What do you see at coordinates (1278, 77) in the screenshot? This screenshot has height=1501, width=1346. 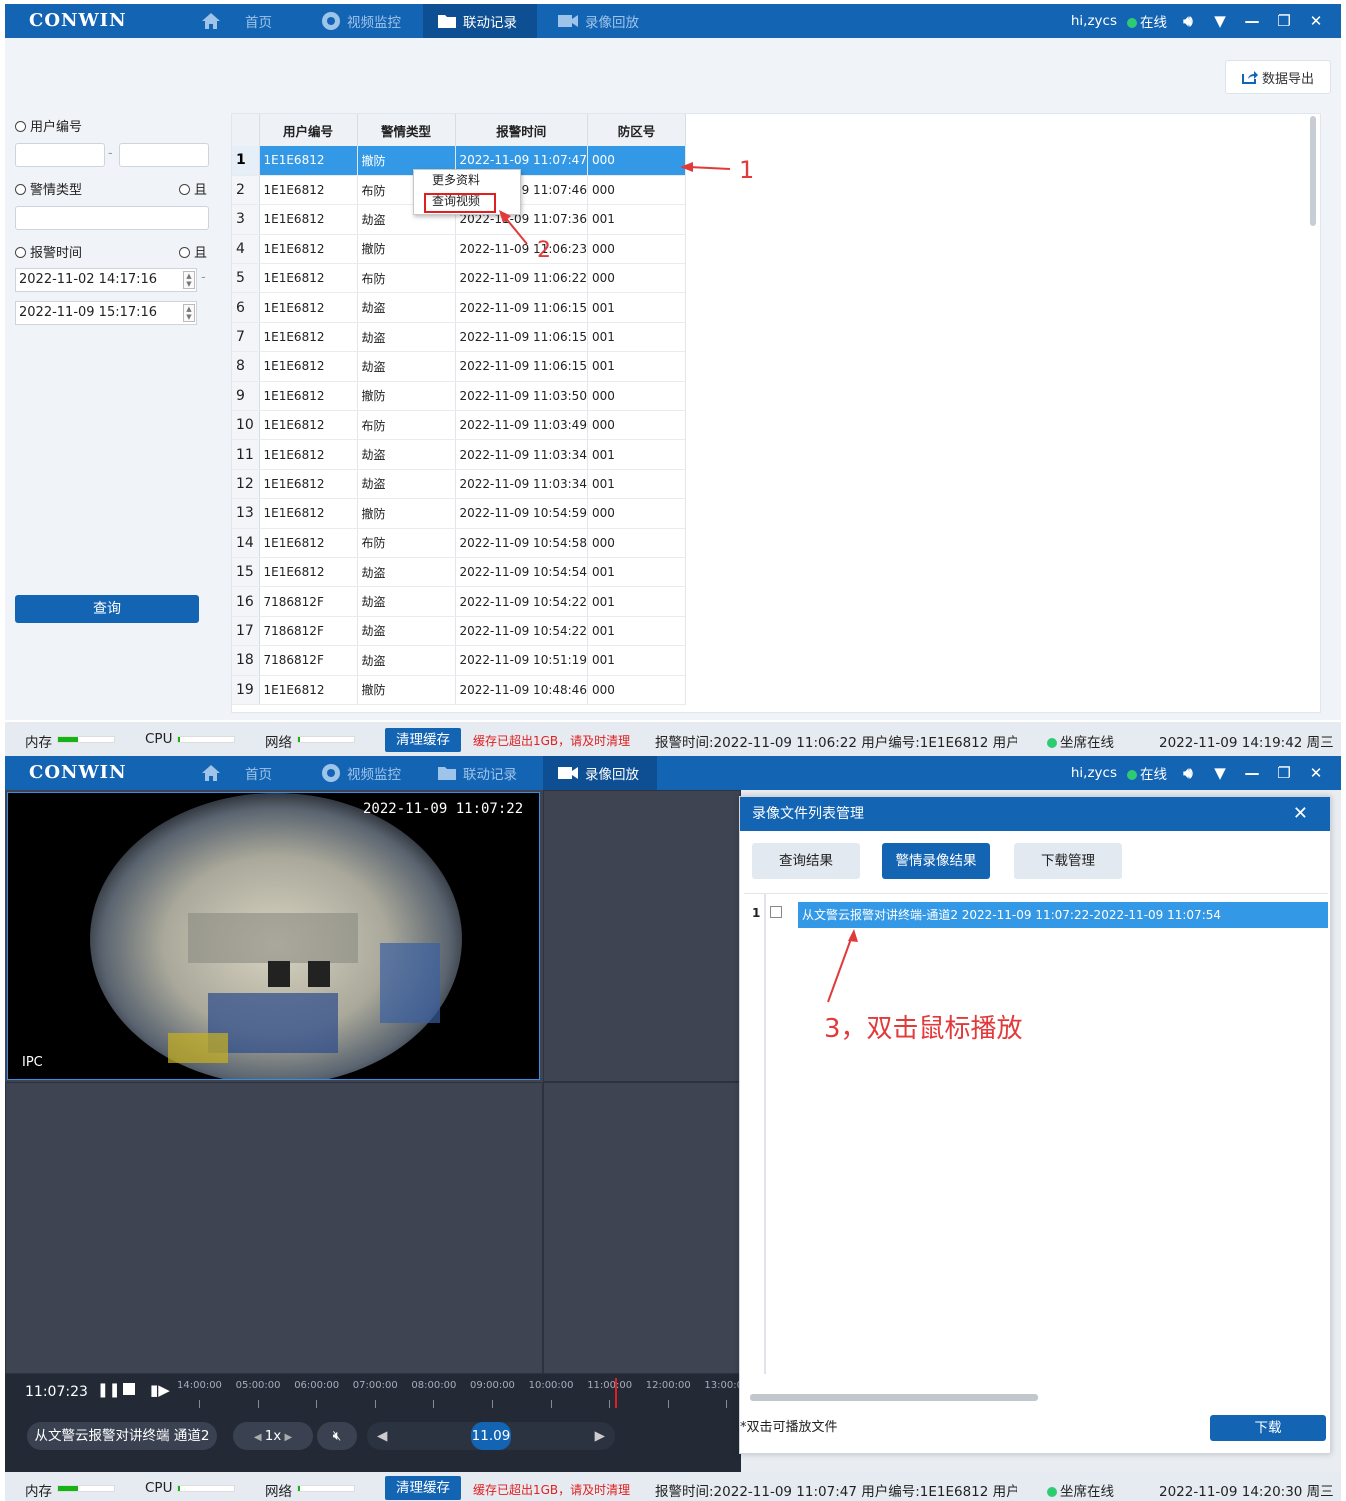 I see `export-data-button: 数据导出` at bounding box center [1278, 77].